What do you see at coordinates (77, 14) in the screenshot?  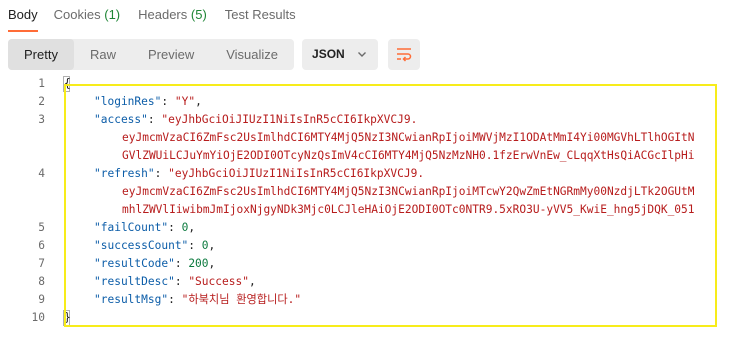 I see `tab-cookies-label: Cookies` at bounding box center [77, 14].